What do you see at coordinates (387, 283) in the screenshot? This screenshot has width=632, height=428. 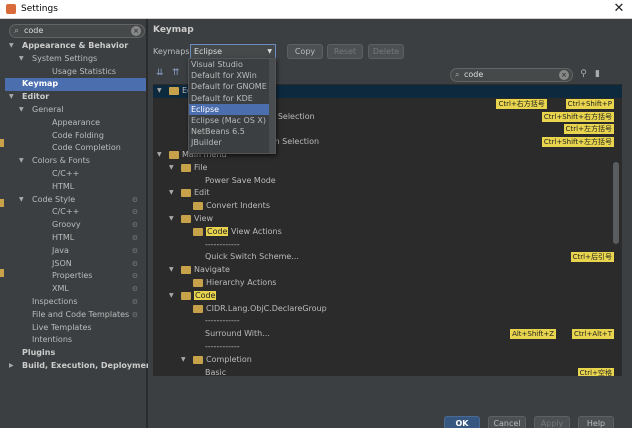 I see `keymap-tree-row: Hierarchy Actions` at bounding box center [387, 283].